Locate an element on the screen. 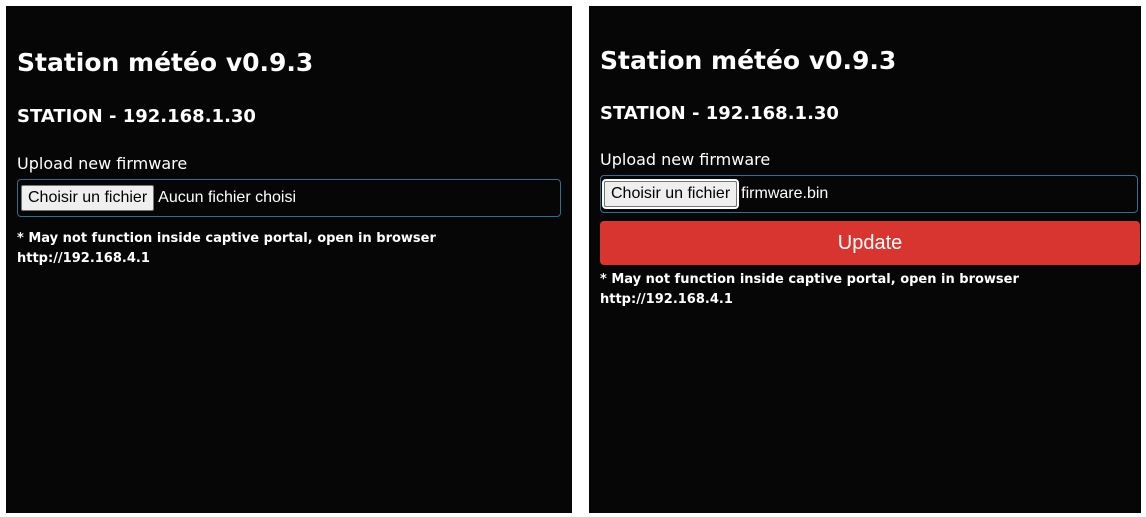 The height and width of the screenshot is (517, 1146). firmware-file-input: Choisir un fichier Aucun fichier choisi is located at coordinates (289, 198).